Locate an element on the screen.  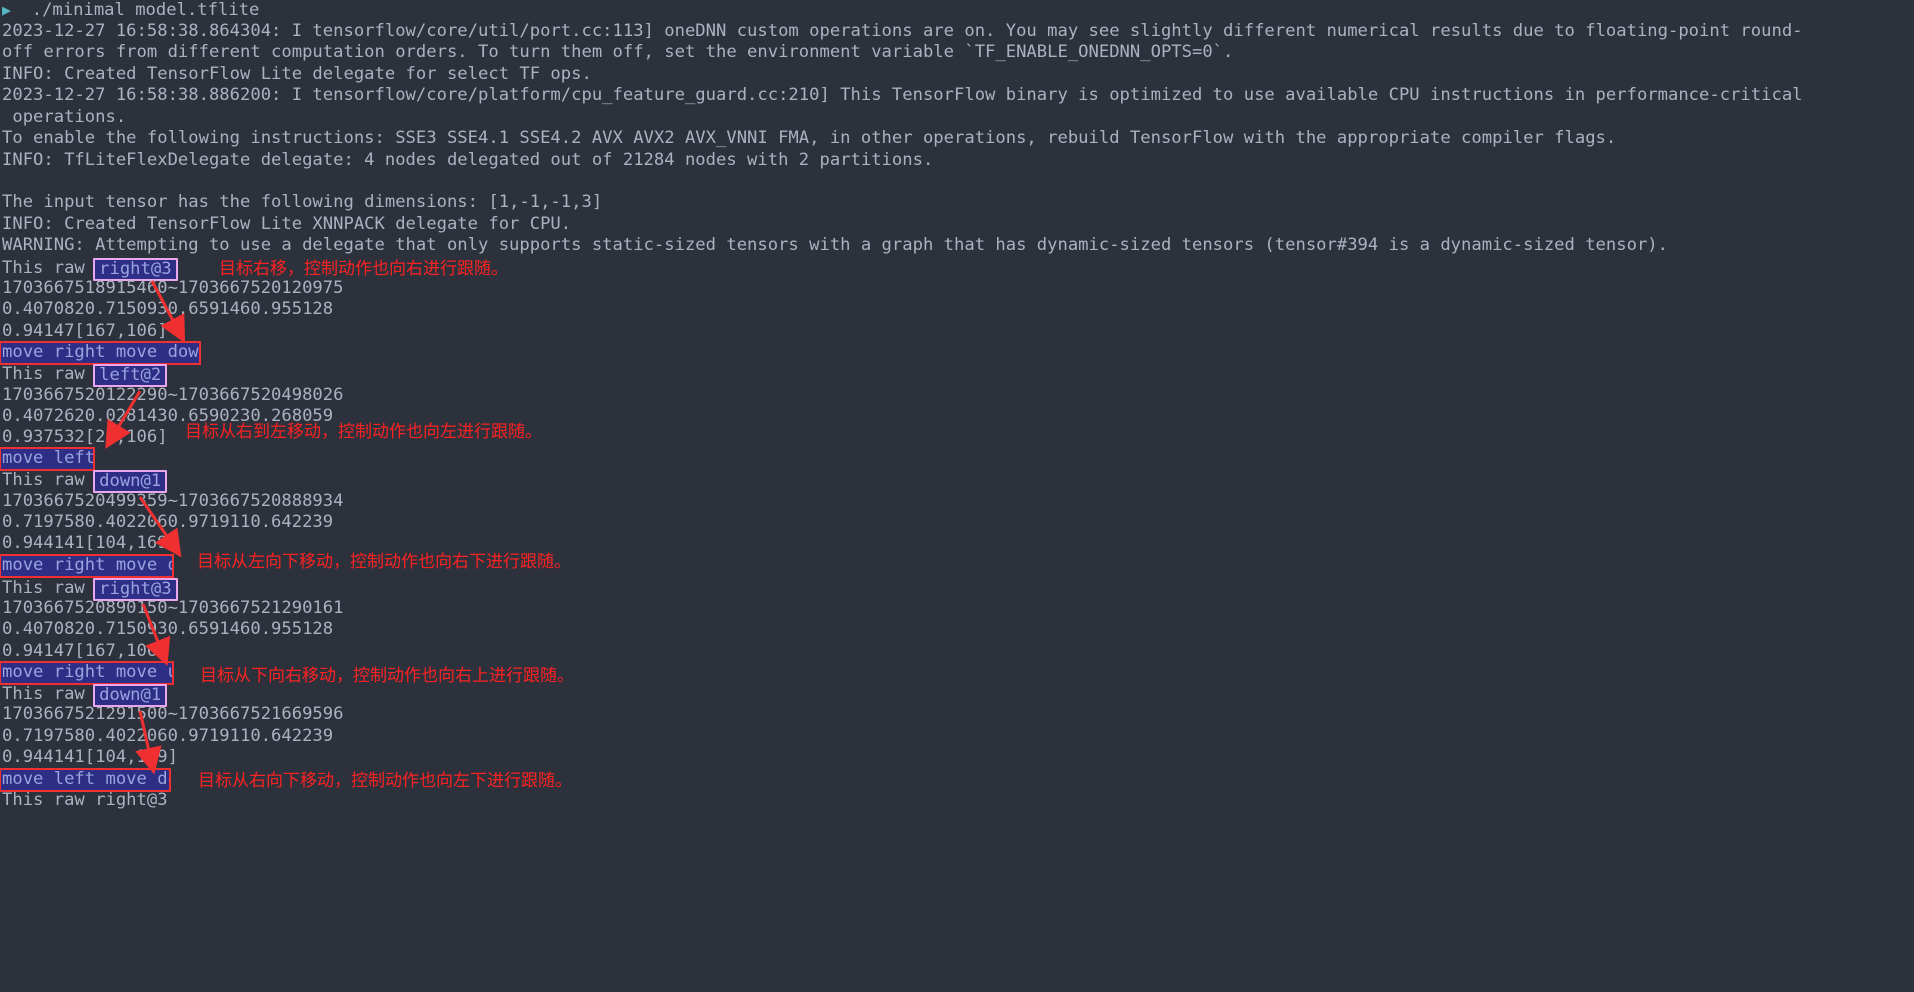
annotation-text: 目标从右到左移动，控制动作也向左进行跟随。 is located at coordinates (363, 432).